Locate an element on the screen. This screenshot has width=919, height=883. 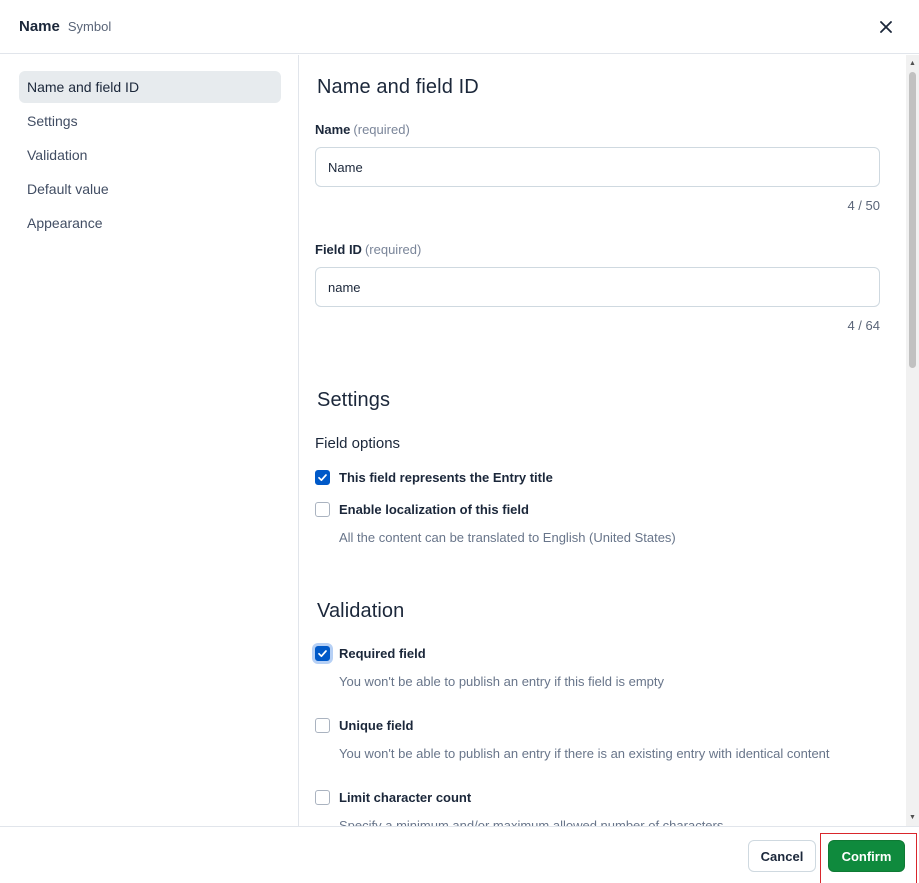
unique-field-option: Unique field is located at coordinates (364, 725).